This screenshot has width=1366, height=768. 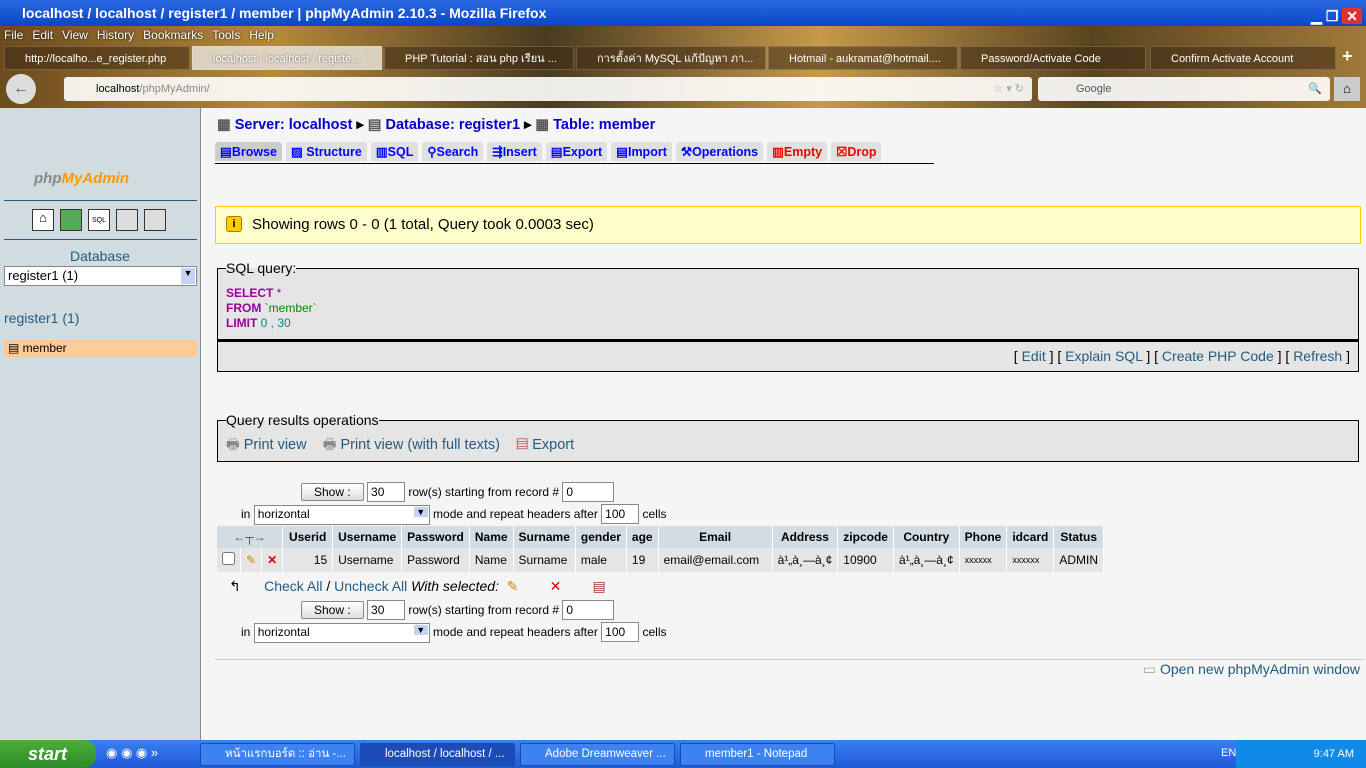 I want to click on cell: ADMIN, so click(x=1079, y=560).